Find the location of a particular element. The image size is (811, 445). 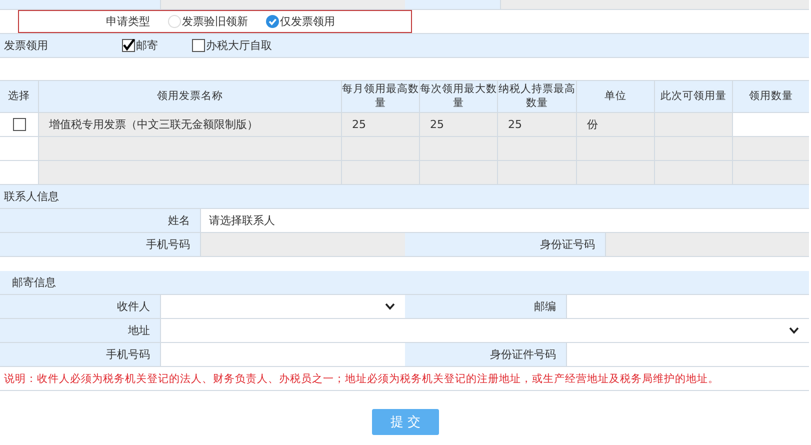

field-label: 收件人 is located at coordinates (133, 306).